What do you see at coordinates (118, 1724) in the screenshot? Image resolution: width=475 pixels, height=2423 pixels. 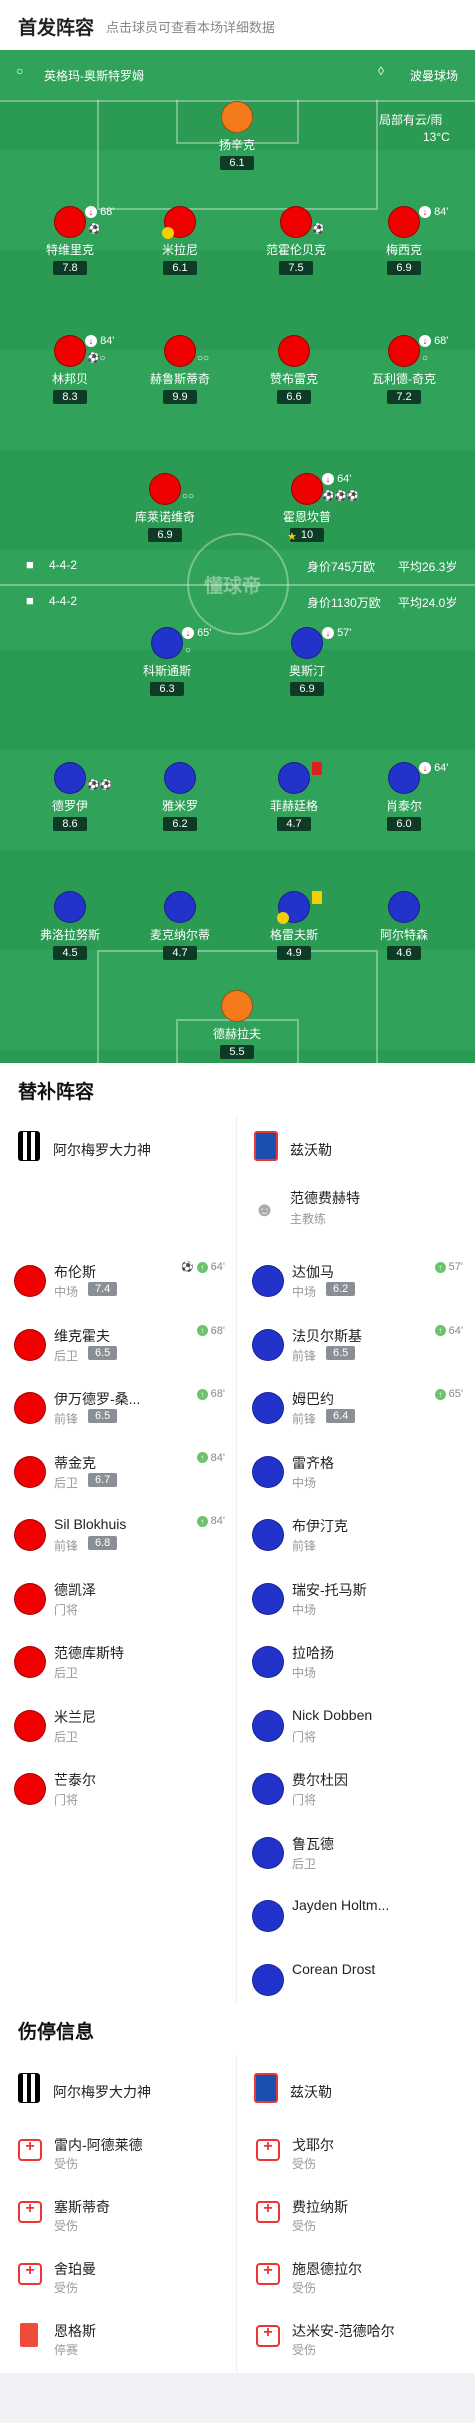 I see `sub-home-row: 米兰尼 后卫` at bounding box center [118, 1724].